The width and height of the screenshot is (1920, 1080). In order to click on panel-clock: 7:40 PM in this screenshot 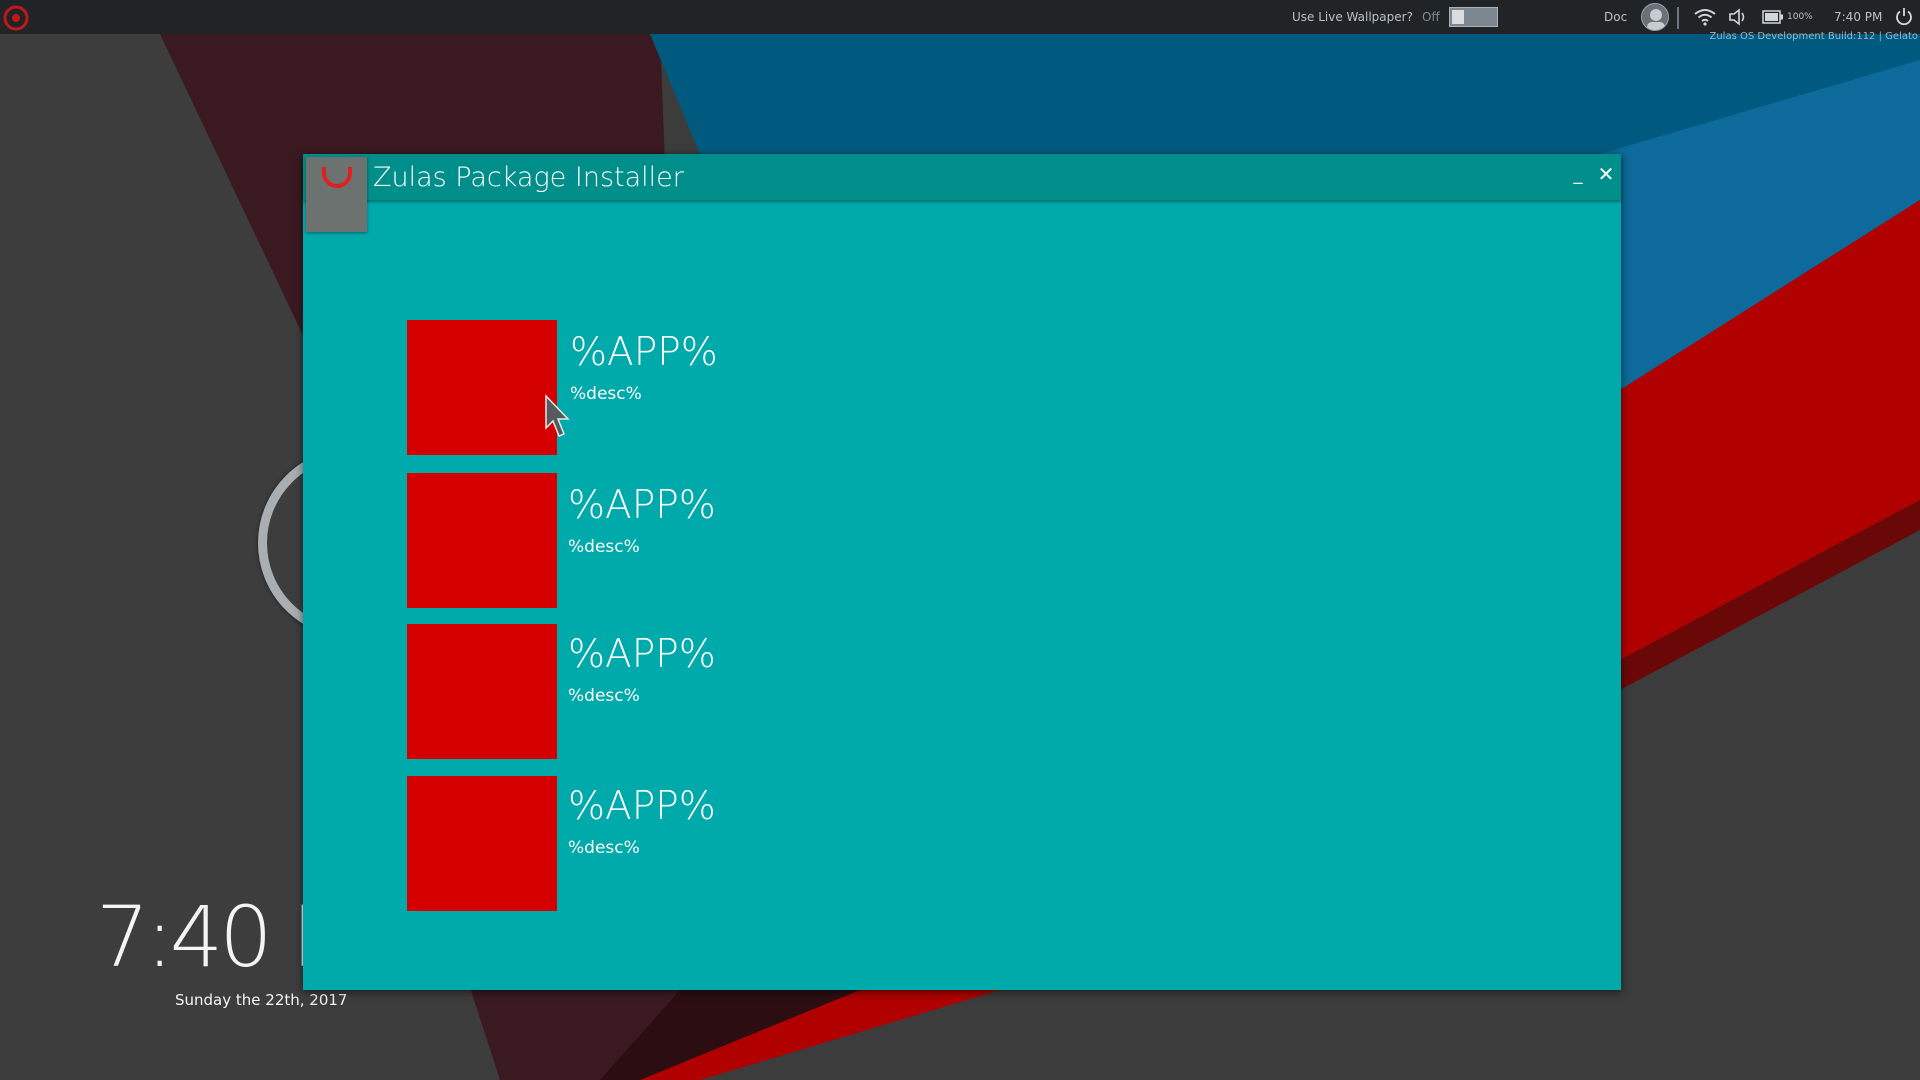, I will do `click(1858, 17)`.